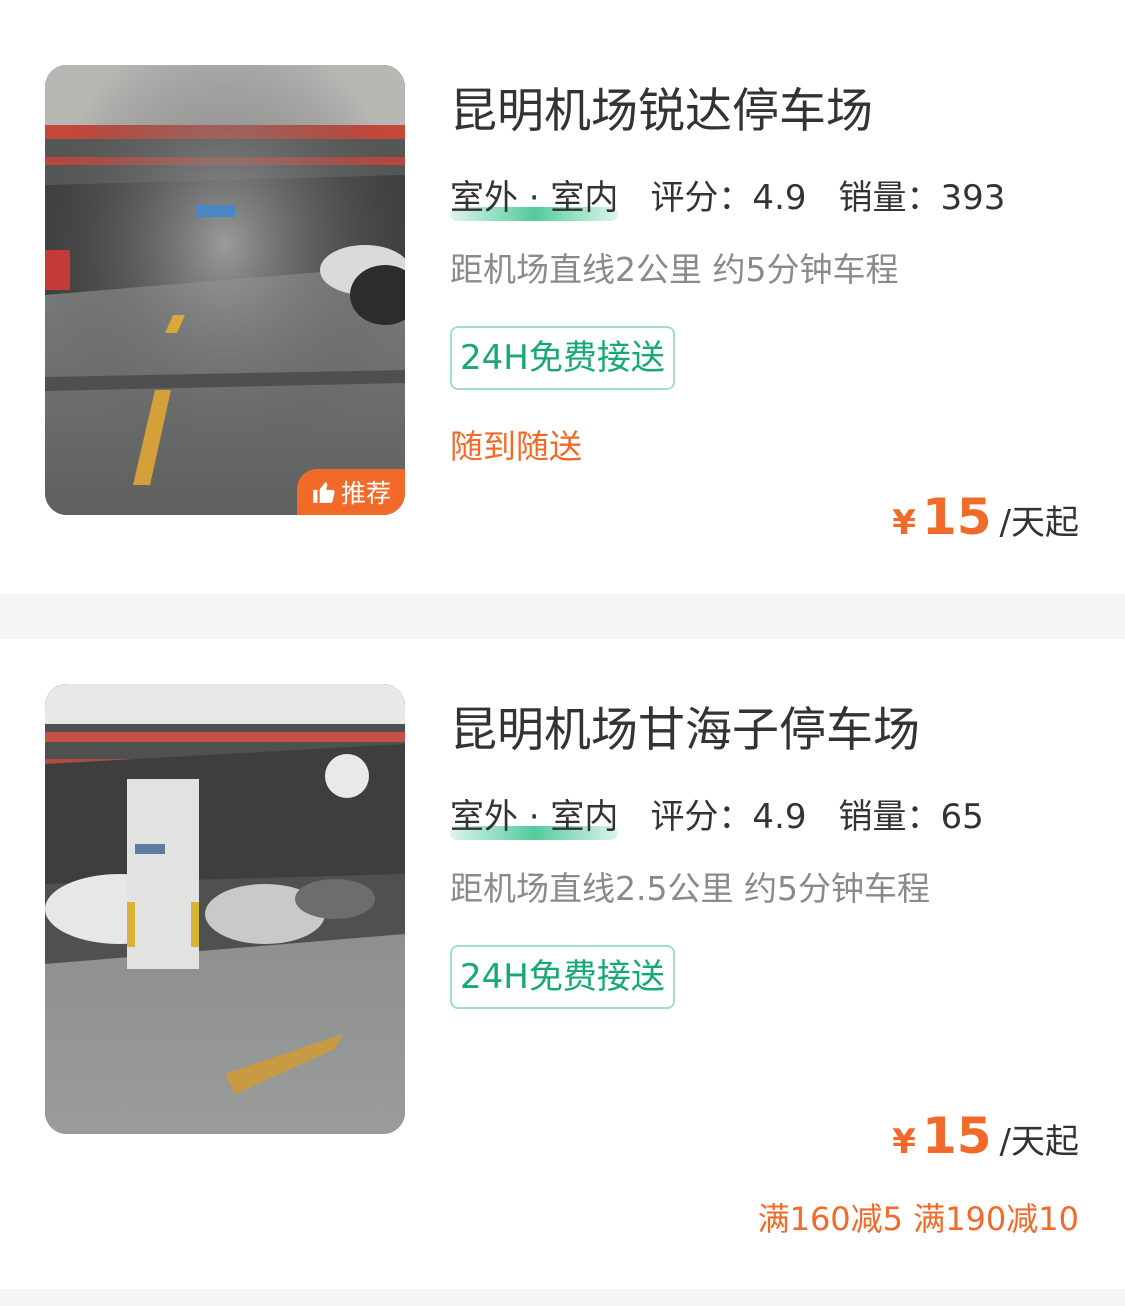  I want to click on parking-lot-meta: 室外 · 室内 评分：4.9 销量：65, so click(717, 814).